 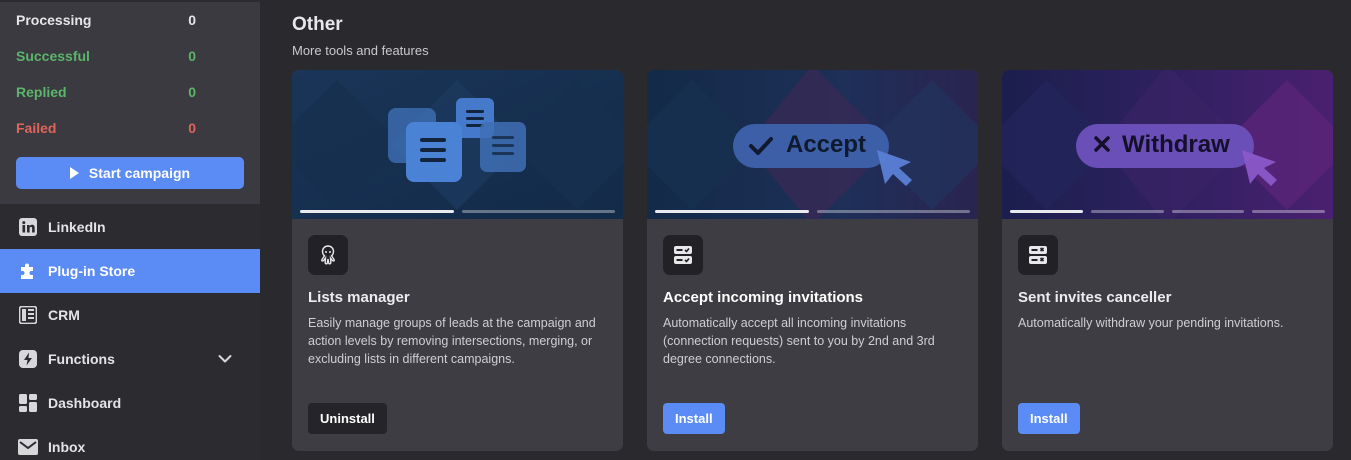 I want to click on section-title: Other, so click(x=317, y=24).